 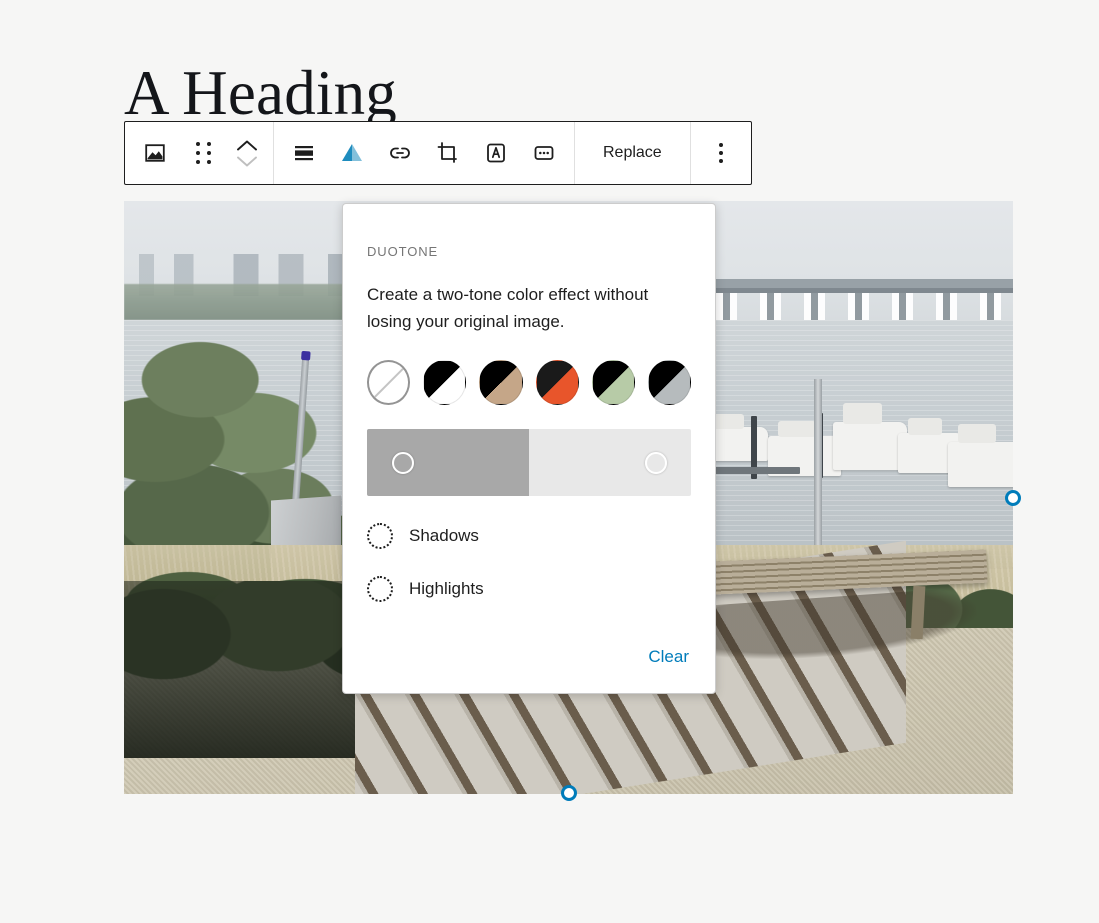 What do you see at coordinates (496, 153) in the screenshot?
I see `add-text-over-image-icon` at bounding box center [496, 153].